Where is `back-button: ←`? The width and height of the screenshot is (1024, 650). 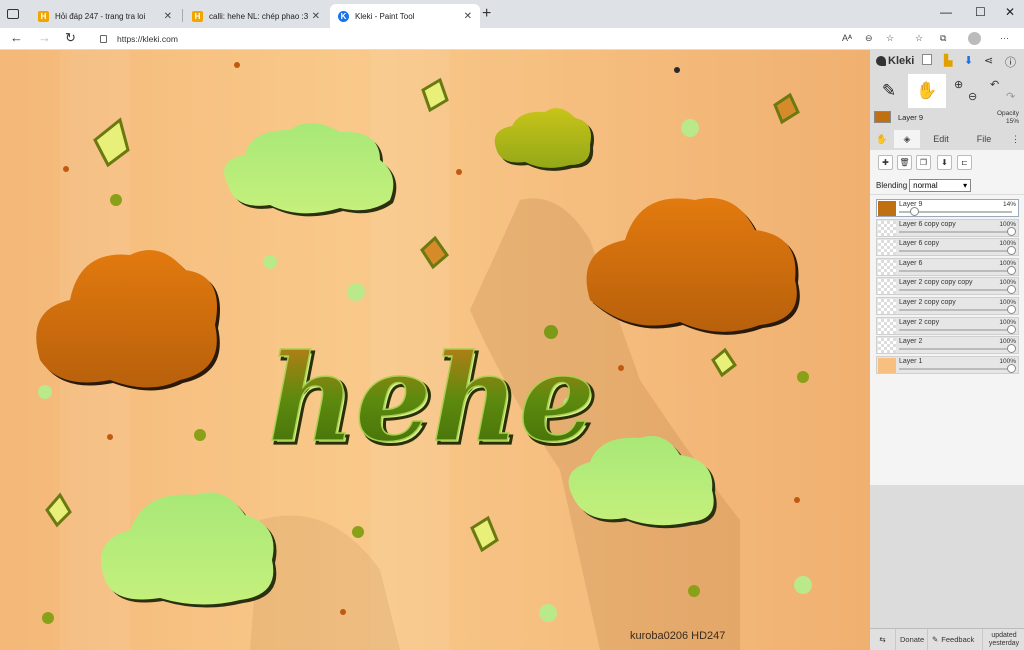 back-button: ← is located at coordinates (16, 37).